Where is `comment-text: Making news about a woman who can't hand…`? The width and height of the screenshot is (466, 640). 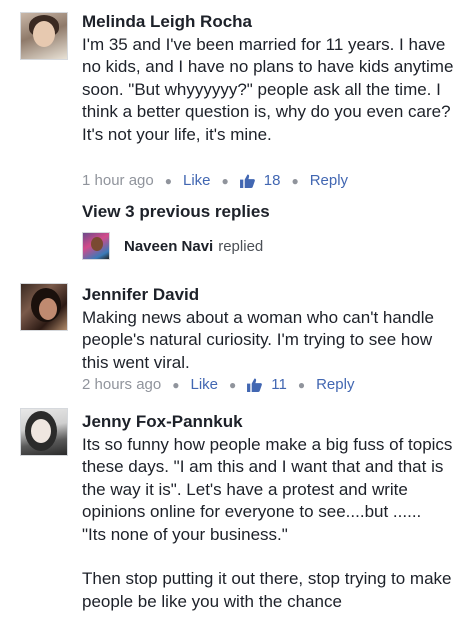 comment-text: Making news about a woman who can't hand… is located at coordinates (258, 340).